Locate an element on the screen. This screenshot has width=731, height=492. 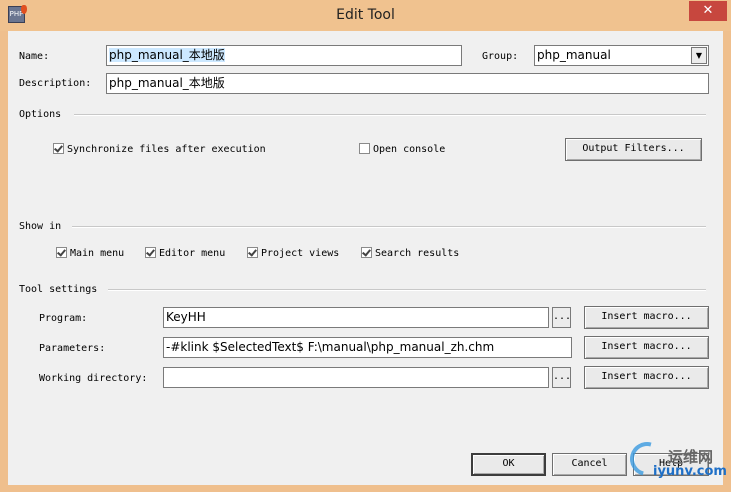
close-button: ✕ is located at coordinates (708, 11).